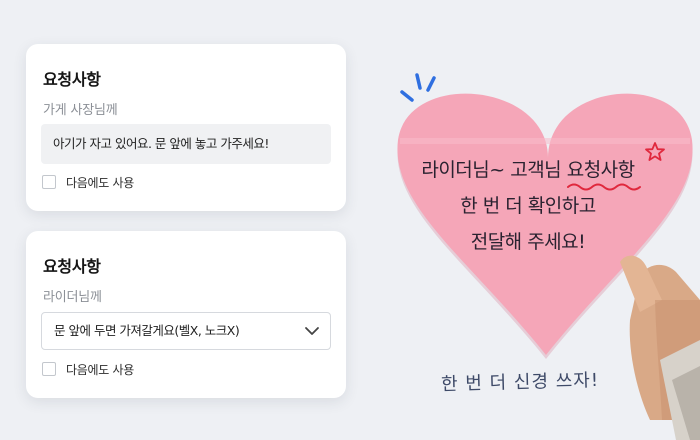 This screenshot has width=700, height=440. I want to click on store-reuse-checkbox, so click(49, 182).